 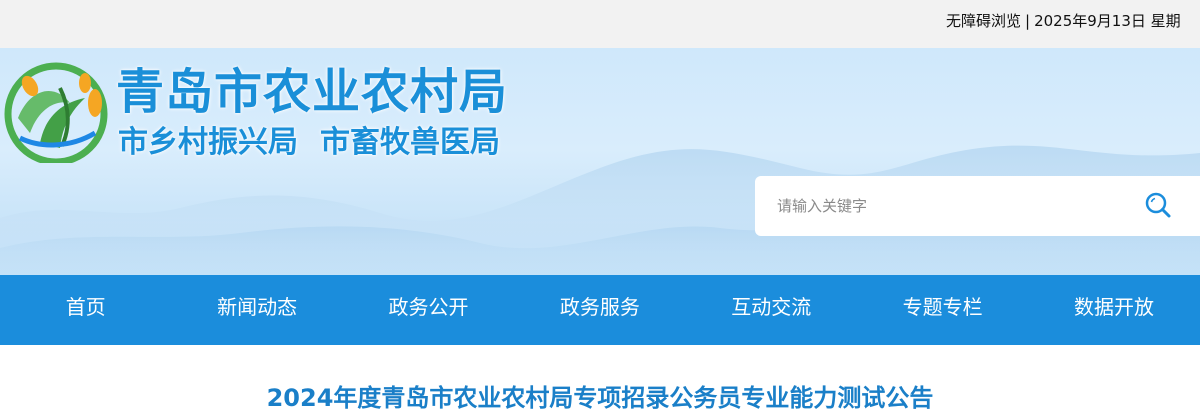 What do you see at coordinates (56, 112) in the screenshot?
I see `bureau-logo-icon` at bounding box center [56, 112].